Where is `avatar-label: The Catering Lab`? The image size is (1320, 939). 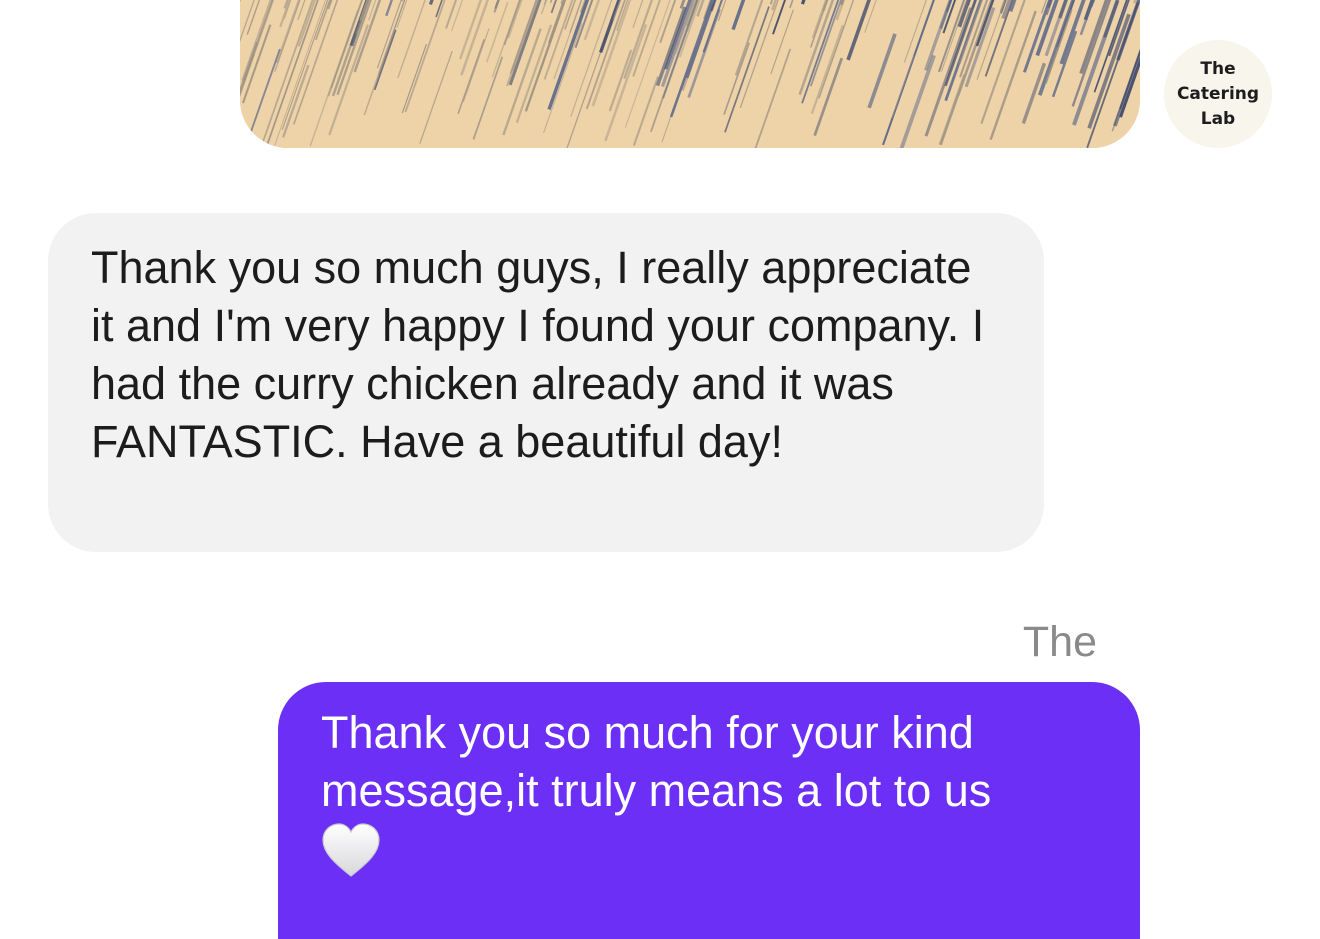 avatar-label: The Catering Lab is located at coordinates (1218, 93).